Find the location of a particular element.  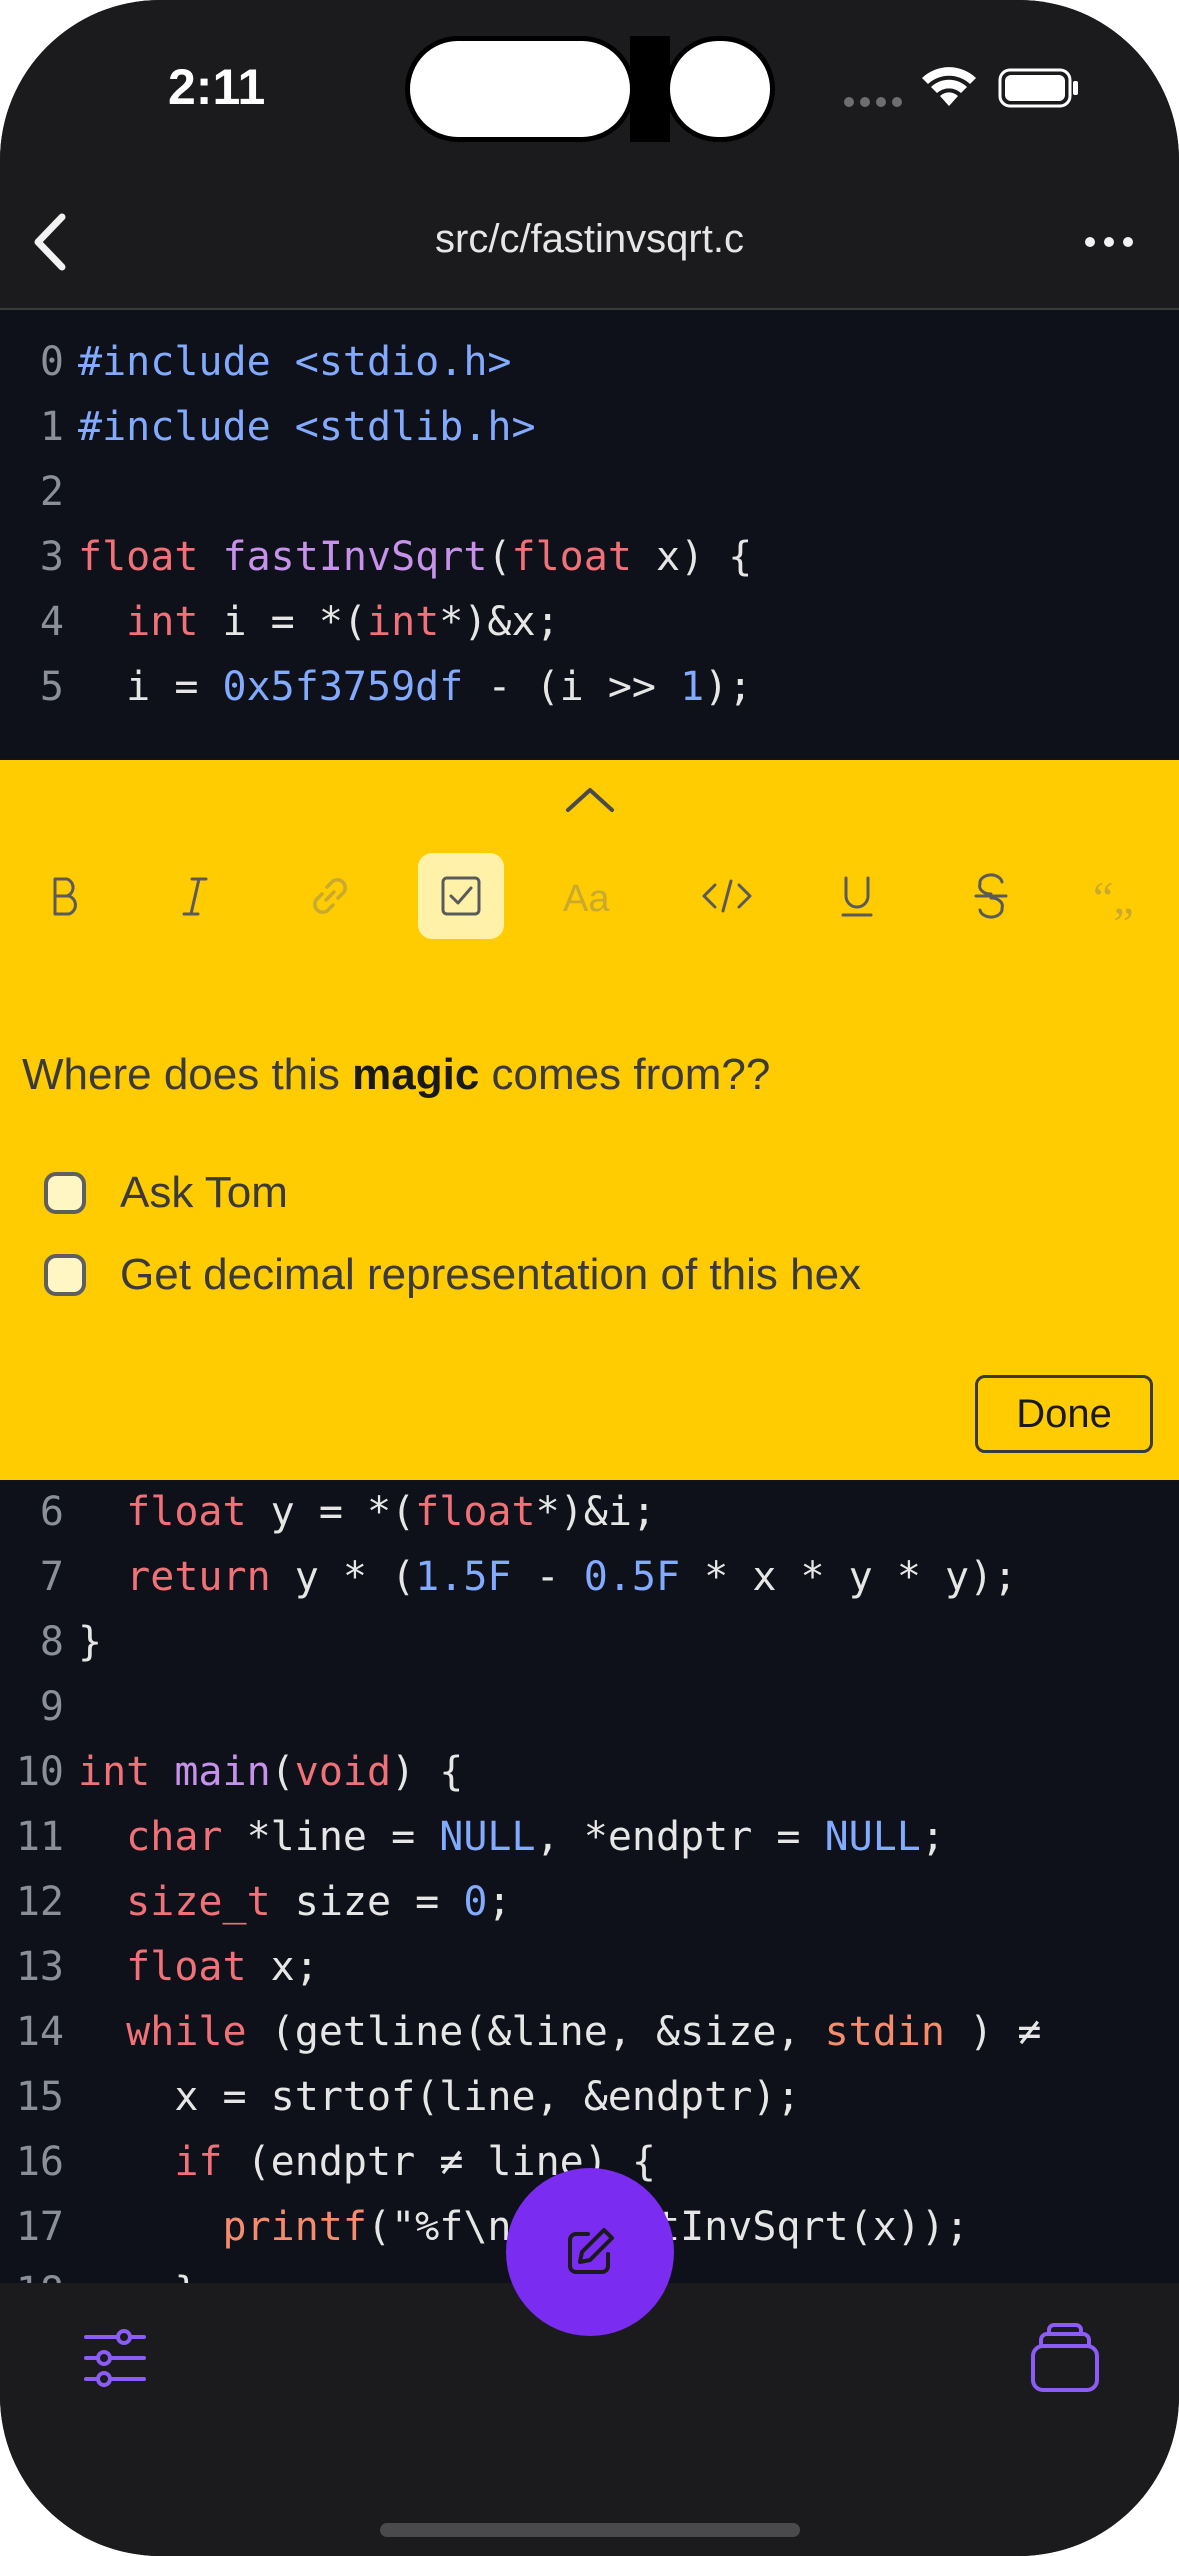

code-text: while (getline(&line, &size, stdin ) ≠ is located at coordinates (584, 2032).